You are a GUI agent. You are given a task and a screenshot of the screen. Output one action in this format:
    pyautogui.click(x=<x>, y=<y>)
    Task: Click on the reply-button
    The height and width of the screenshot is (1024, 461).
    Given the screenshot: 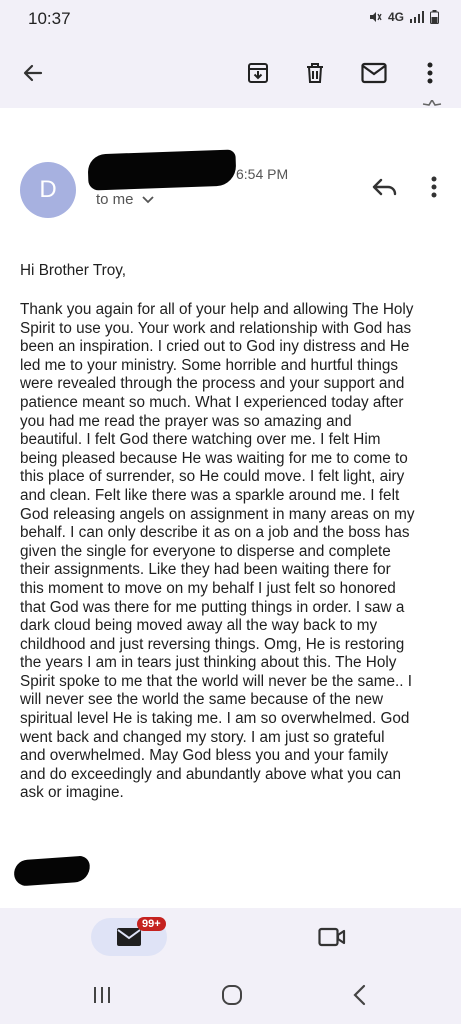 What is the action you would take?
    pyautogui.click(x=385, y=188)
    